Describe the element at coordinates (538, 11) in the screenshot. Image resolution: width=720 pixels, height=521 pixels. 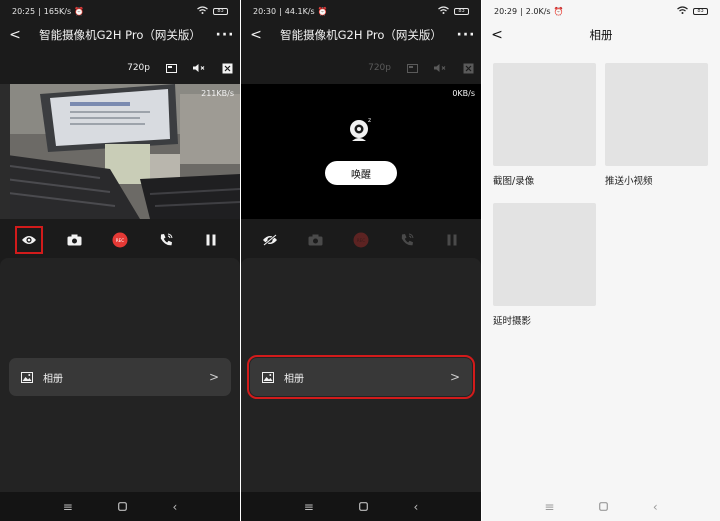
I see `status-net-speed: 2.0K/s` at that location.